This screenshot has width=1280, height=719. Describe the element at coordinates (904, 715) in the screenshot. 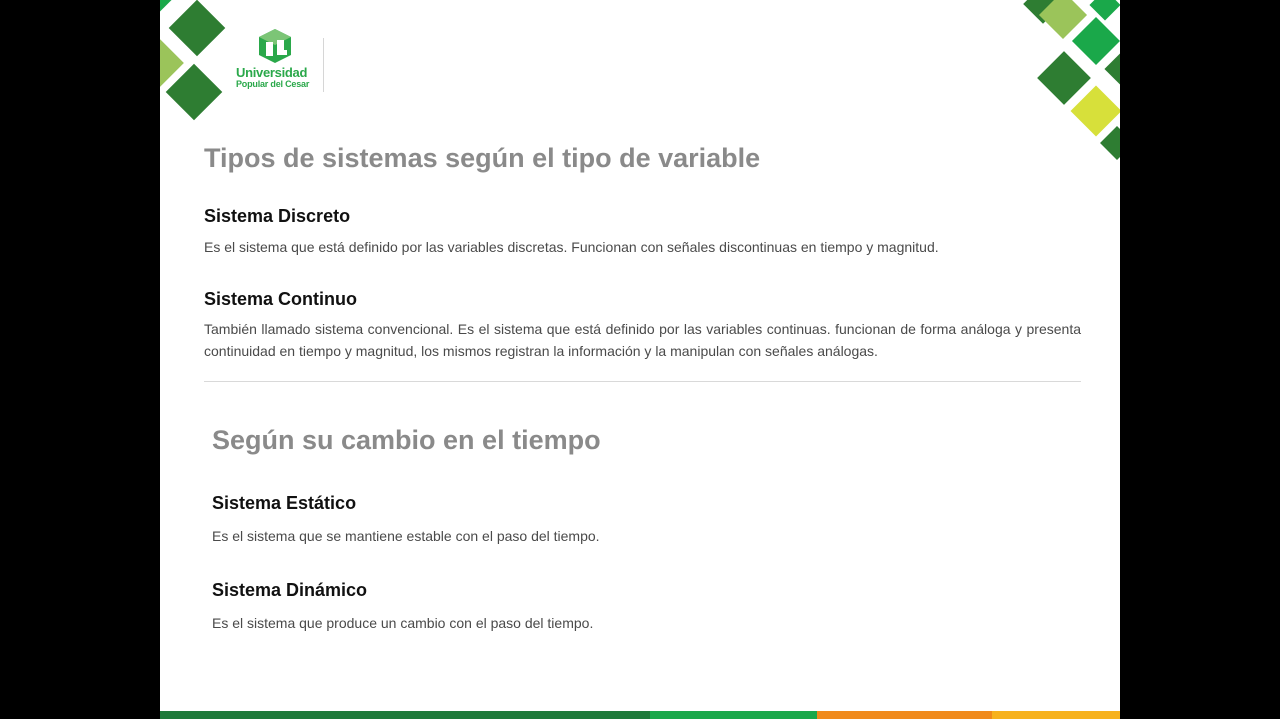

I see `bar-segment-orange` at that location.